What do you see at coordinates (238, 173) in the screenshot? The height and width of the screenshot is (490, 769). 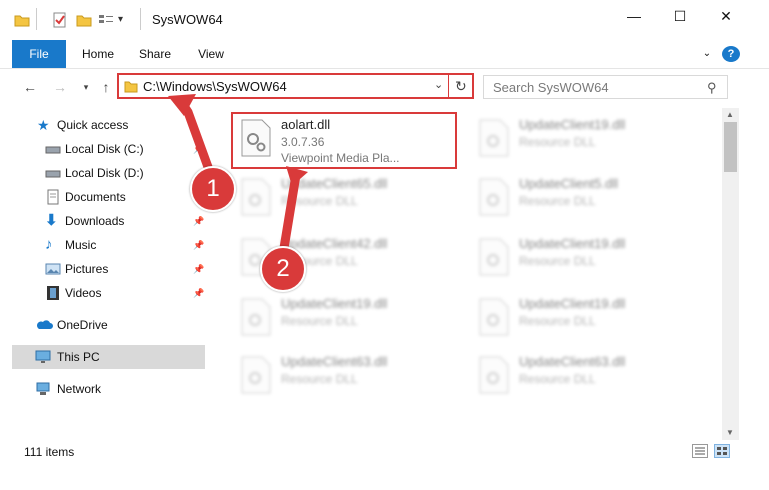 I see `annotation-arrows` at bounding box center [238, 173].